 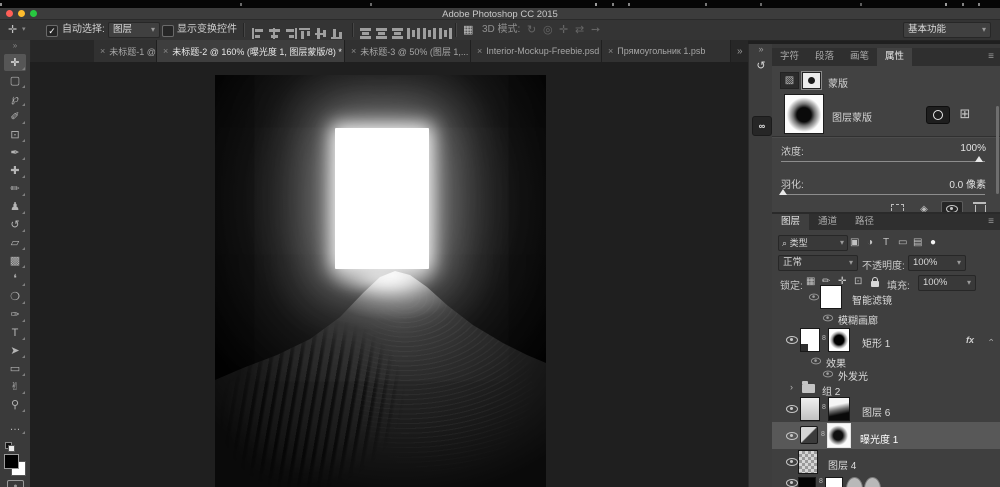 I want to click on shape-thumbnail, so click(x=810, y=340).